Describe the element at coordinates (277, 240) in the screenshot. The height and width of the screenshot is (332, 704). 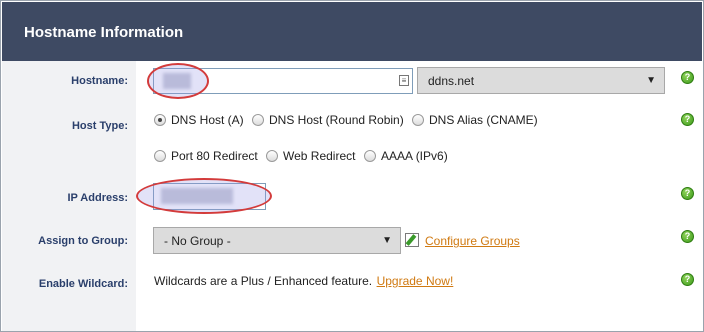
I see `group-select: - No Group - ▼` at that location.